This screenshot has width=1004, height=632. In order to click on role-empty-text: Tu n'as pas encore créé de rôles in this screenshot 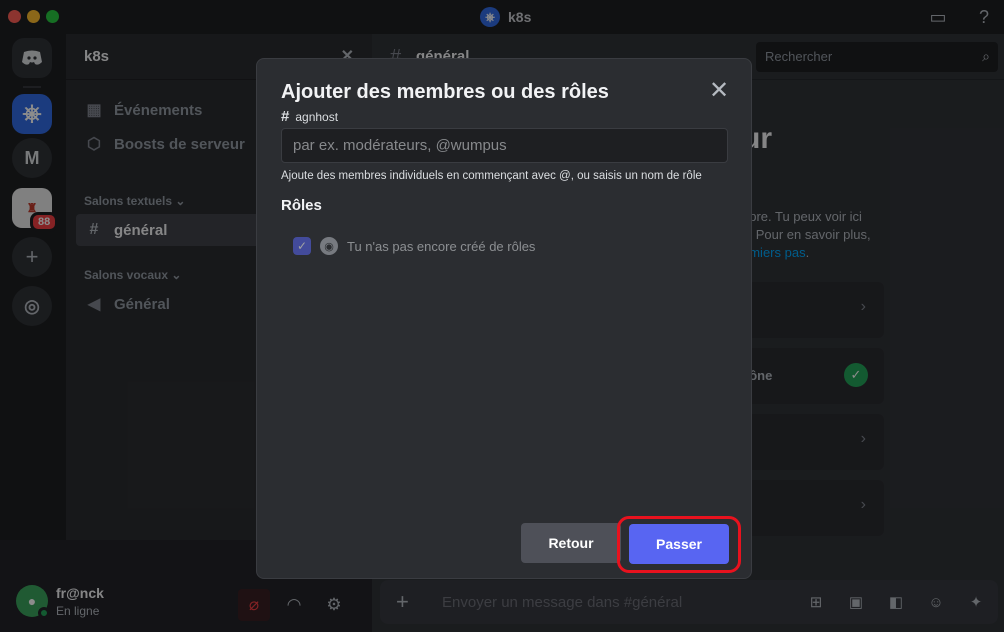, I will do `click(441, 246)`.